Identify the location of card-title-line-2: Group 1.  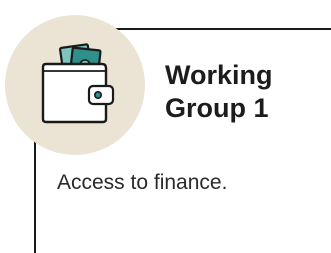
(217, 108).